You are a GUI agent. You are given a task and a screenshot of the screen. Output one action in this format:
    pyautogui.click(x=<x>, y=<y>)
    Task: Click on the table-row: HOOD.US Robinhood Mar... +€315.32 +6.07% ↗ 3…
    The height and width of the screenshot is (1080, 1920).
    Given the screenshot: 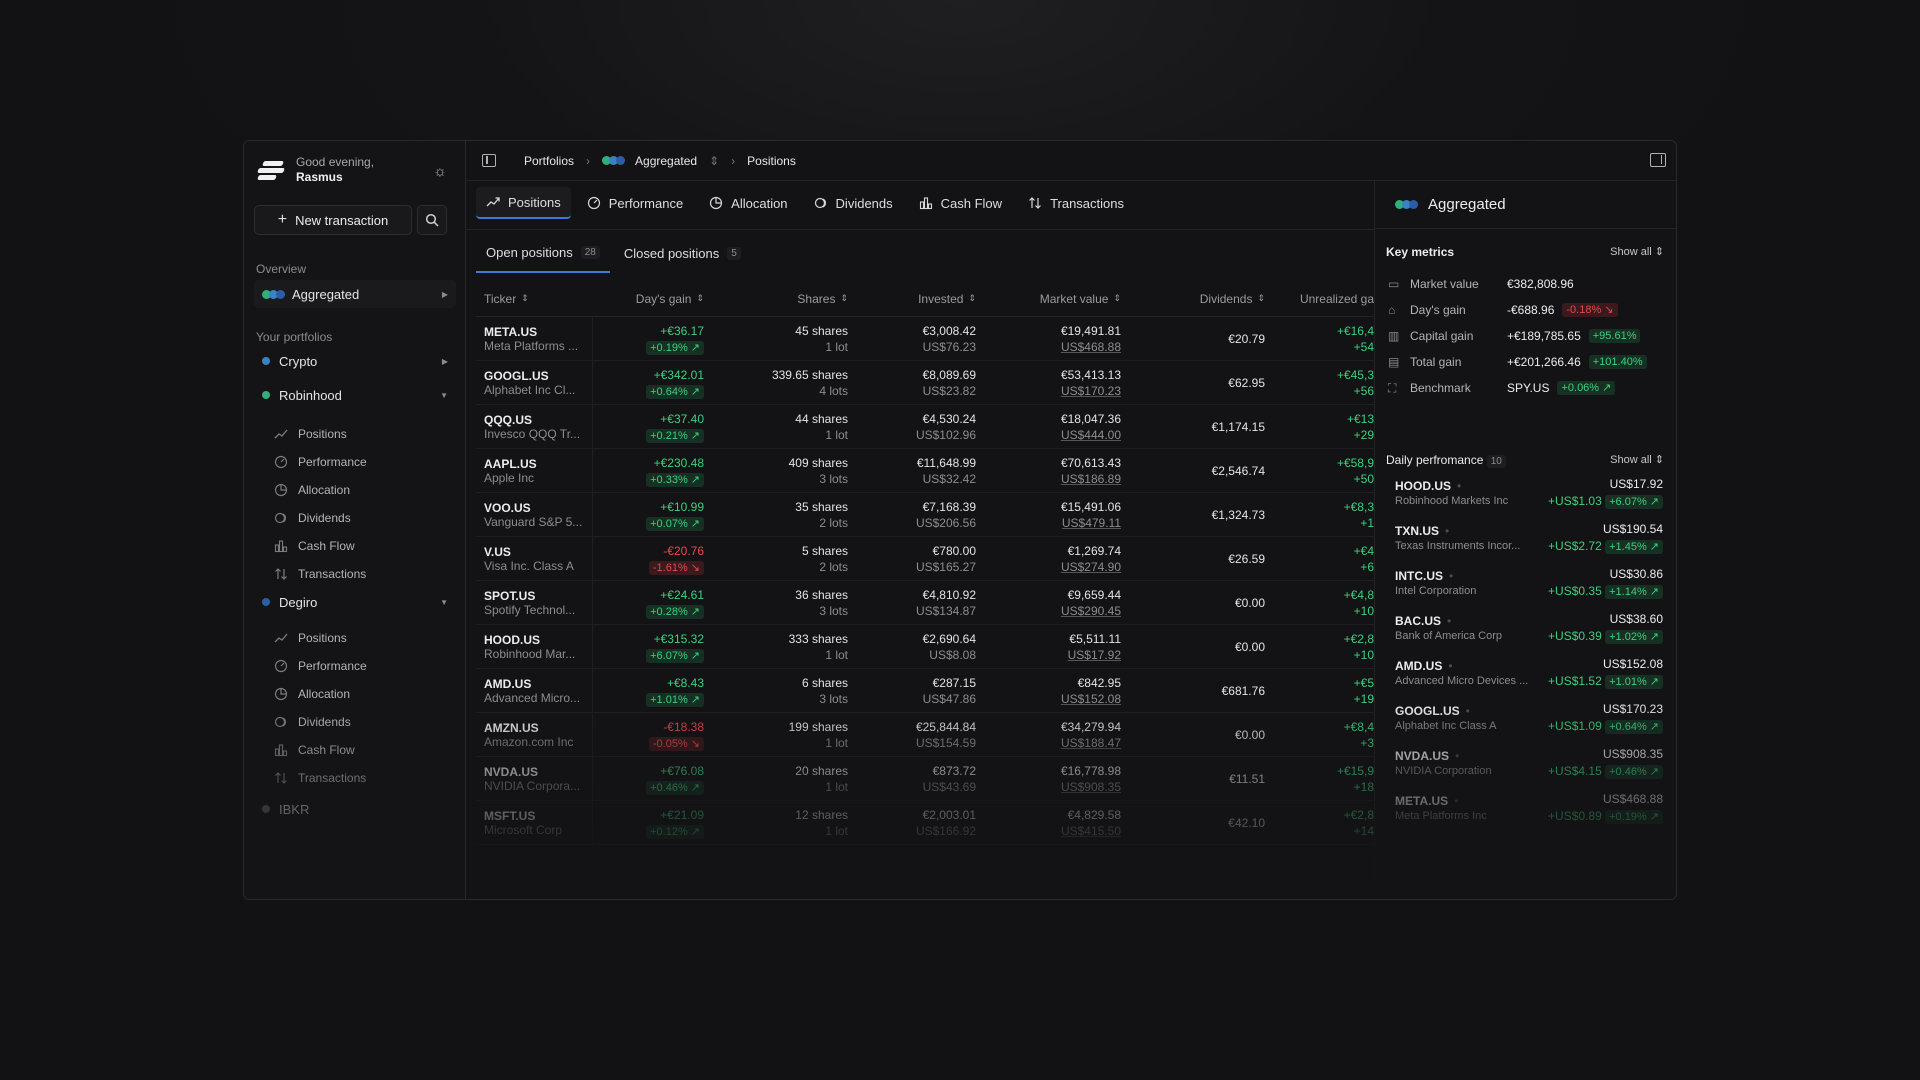 What is the action you would take?
    pyautogui.click(x=925, y=647)
    